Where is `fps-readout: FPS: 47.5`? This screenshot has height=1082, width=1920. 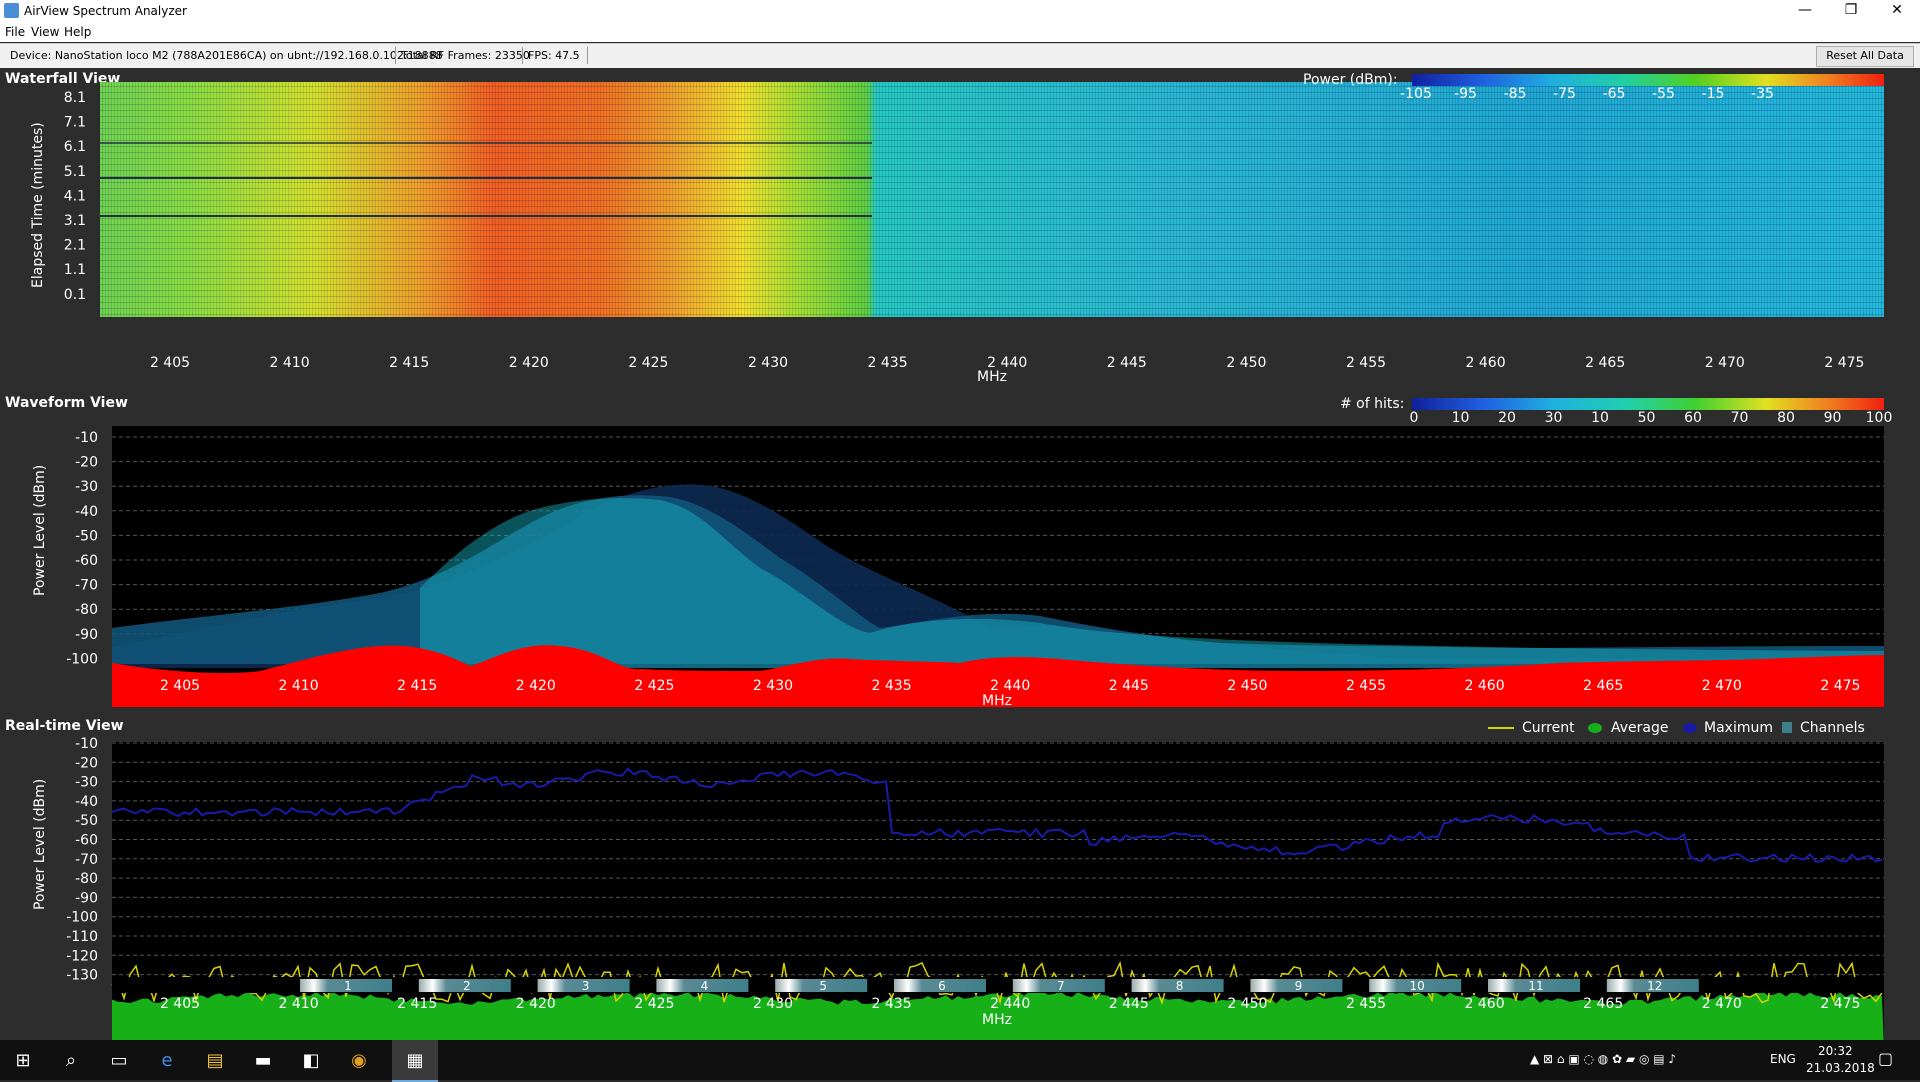
fps-readout: FPS: 47.5 is located at coordinates (554, 55).